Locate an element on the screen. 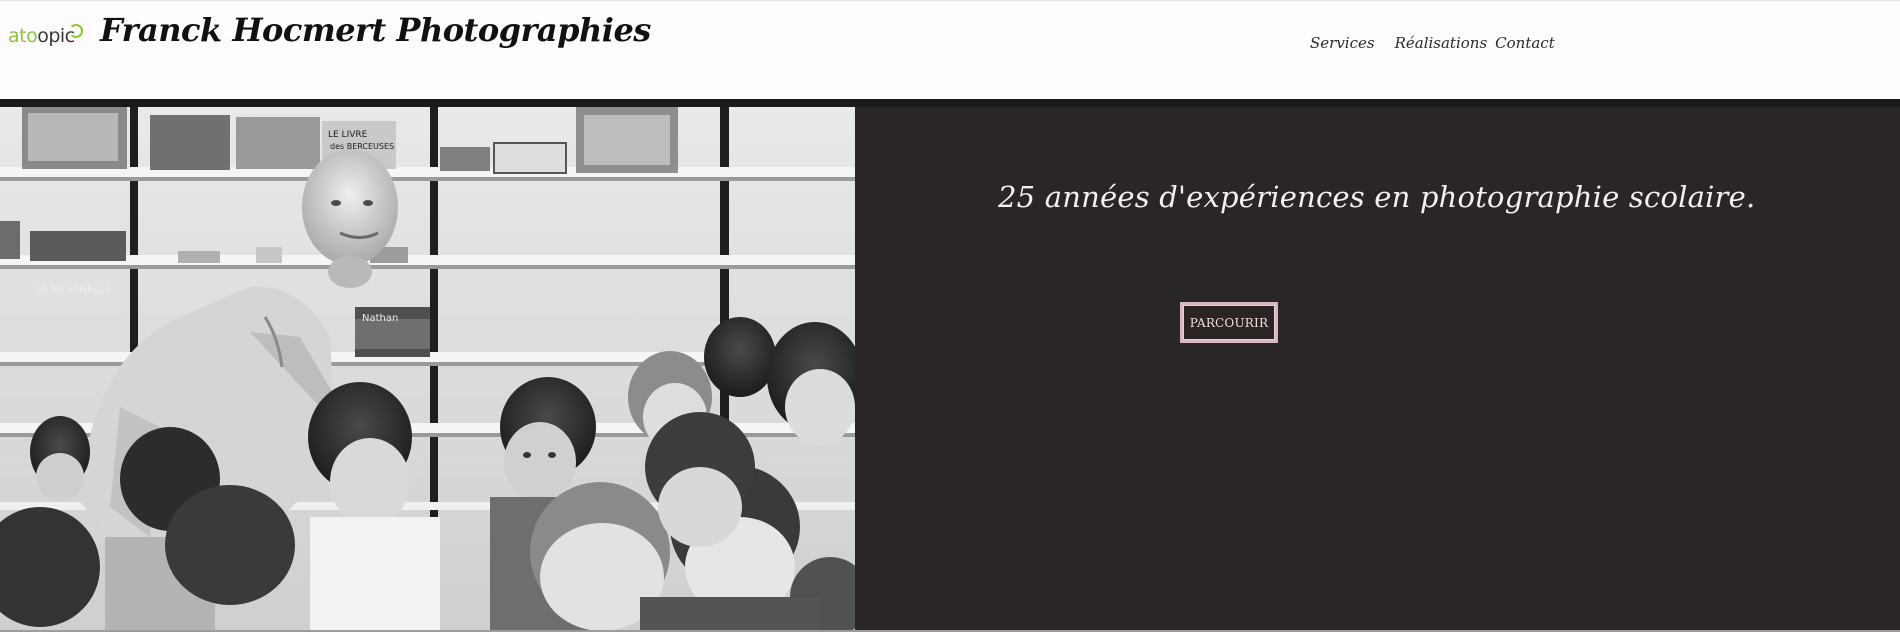 The width and height of the screenshot is (1900, 632). nav-item-contact: Contact is located at coordinates (1525, 43).